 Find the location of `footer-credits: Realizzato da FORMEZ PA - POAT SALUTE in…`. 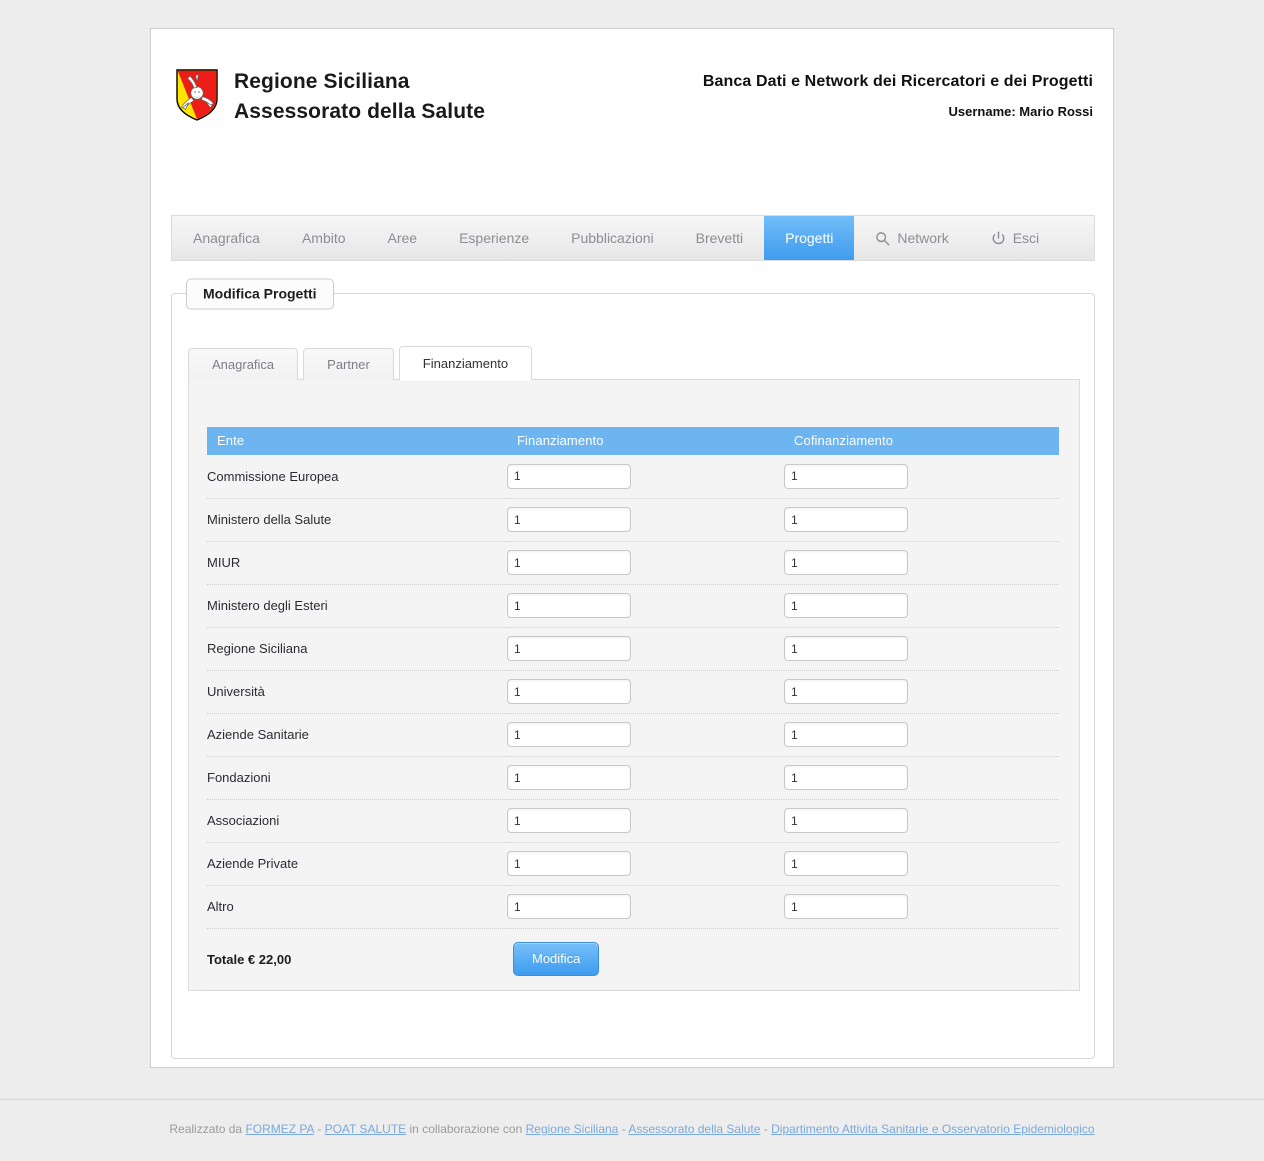

footer-credits: Realizzato da FORMEZ PA - POAT SALUTE in… is located at coordinates (632, 1129).